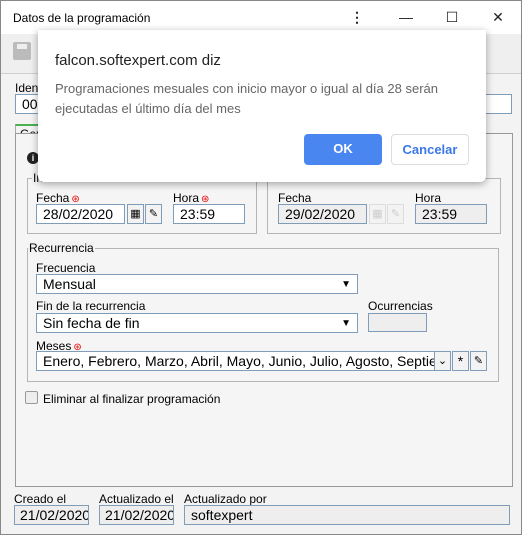  Describe the element at coordinates (406, 17) in the screenshot. I see `minimize-icon: —` at that location.